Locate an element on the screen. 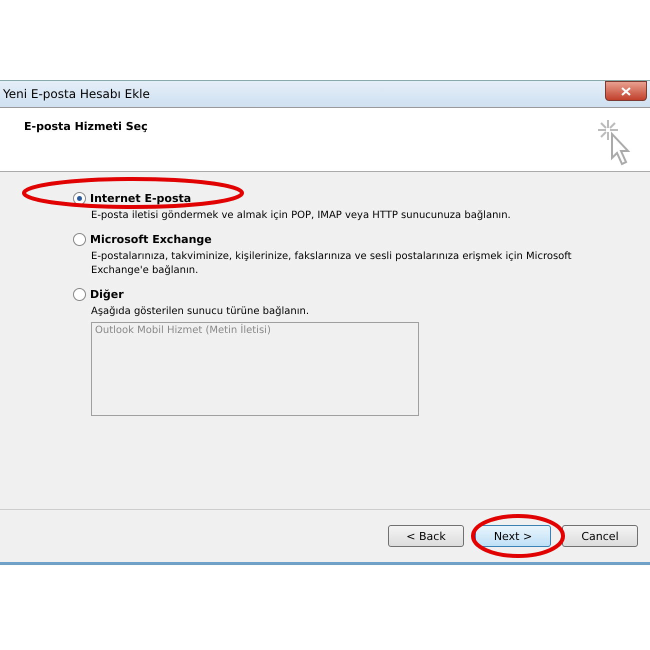  option-label: Microsoft Exchange is located at coordinates (151, 239).